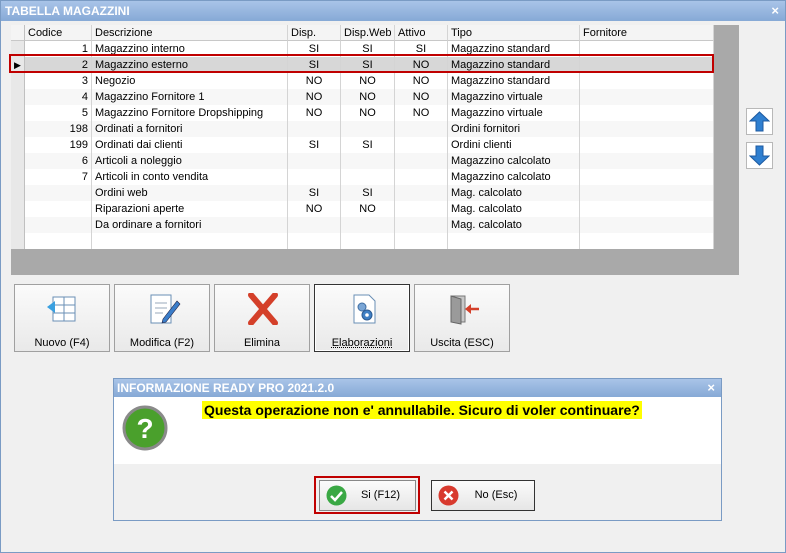 The height and width of the screenshot is (553, 786). I want to click on dialog-titlebar: INFORMAZIONE READY PRO 2021.2.0 ×, so click(417, 388).